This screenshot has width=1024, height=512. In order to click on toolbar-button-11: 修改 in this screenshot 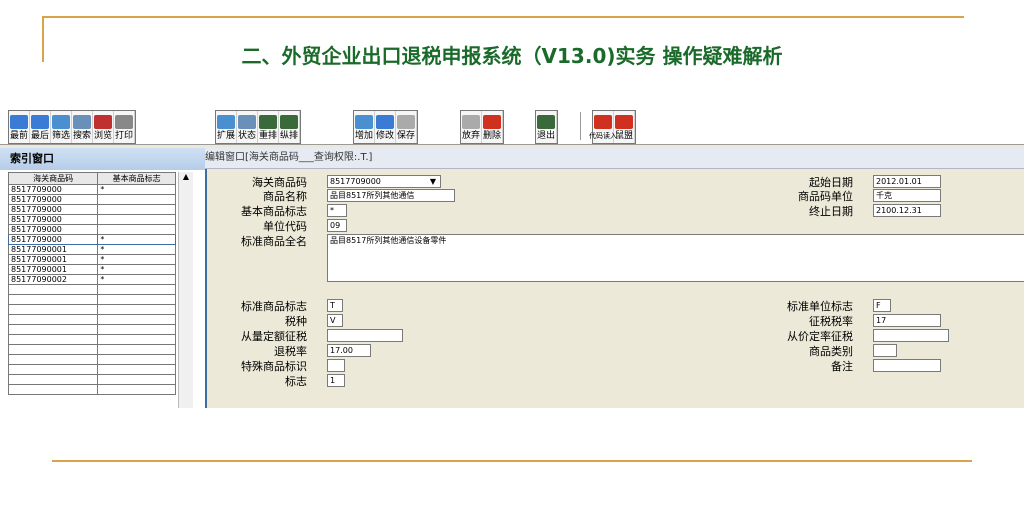, I will do `click(385, 127)`.